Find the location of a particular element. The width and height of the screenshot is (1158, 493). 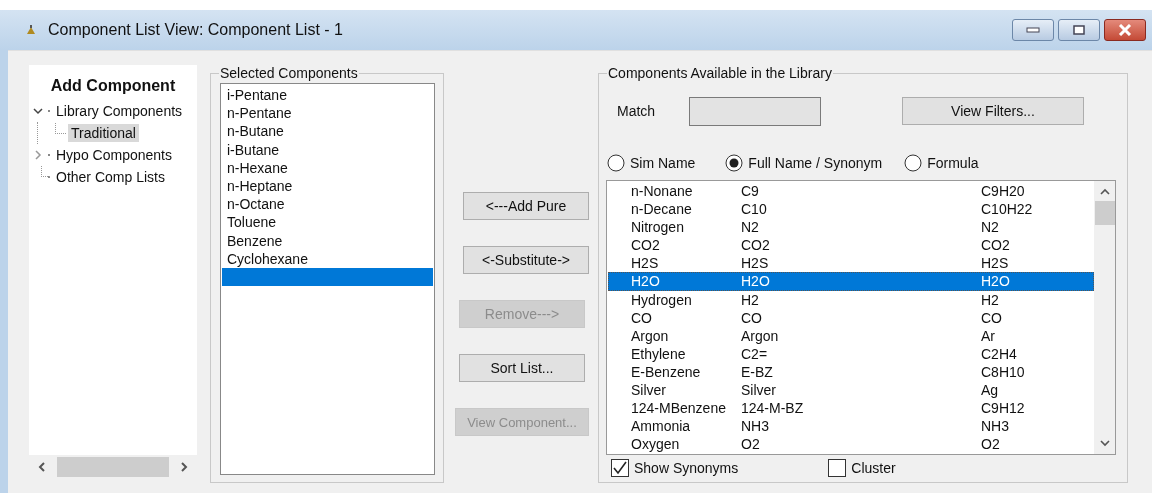

list-row: Oxygen O2 O2 is located at coordinates (851, 444).